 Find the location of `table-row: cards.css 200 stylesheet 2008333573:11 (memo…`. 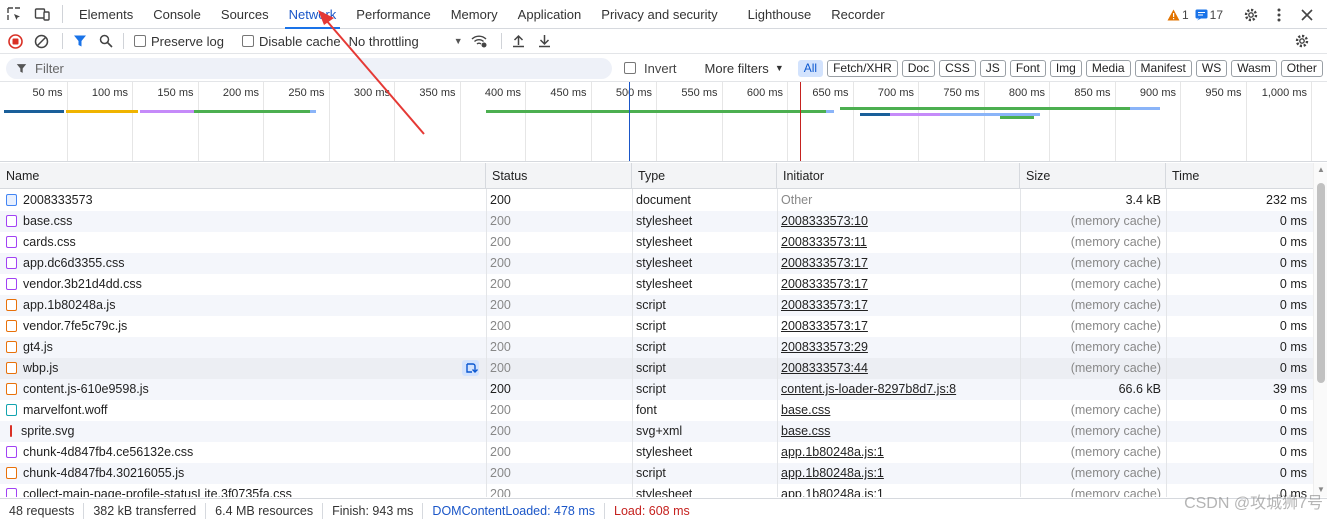

table-row: cards.css 200 stylesheet 2008333573:11 (memo… is located at coordinates (656, 242).